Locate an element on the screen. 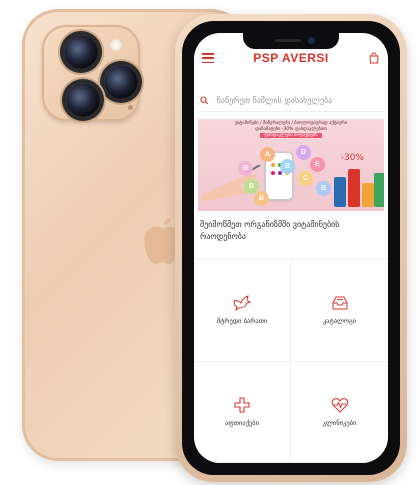  notch is located at coordinates (291, 41).